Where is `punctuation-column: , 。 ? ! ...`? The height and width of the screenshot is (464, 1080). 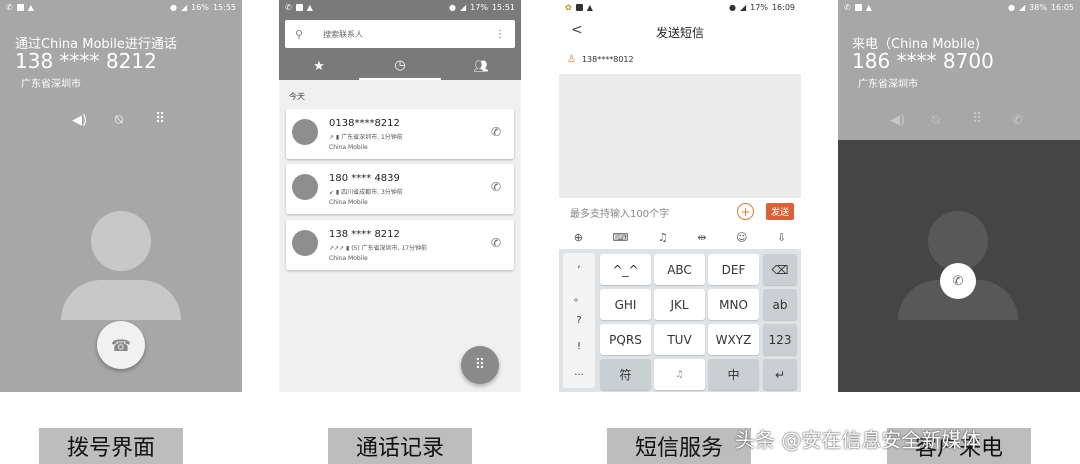
punctuation-column: , 。 ? ! ... is located at coordinates (579, 320).